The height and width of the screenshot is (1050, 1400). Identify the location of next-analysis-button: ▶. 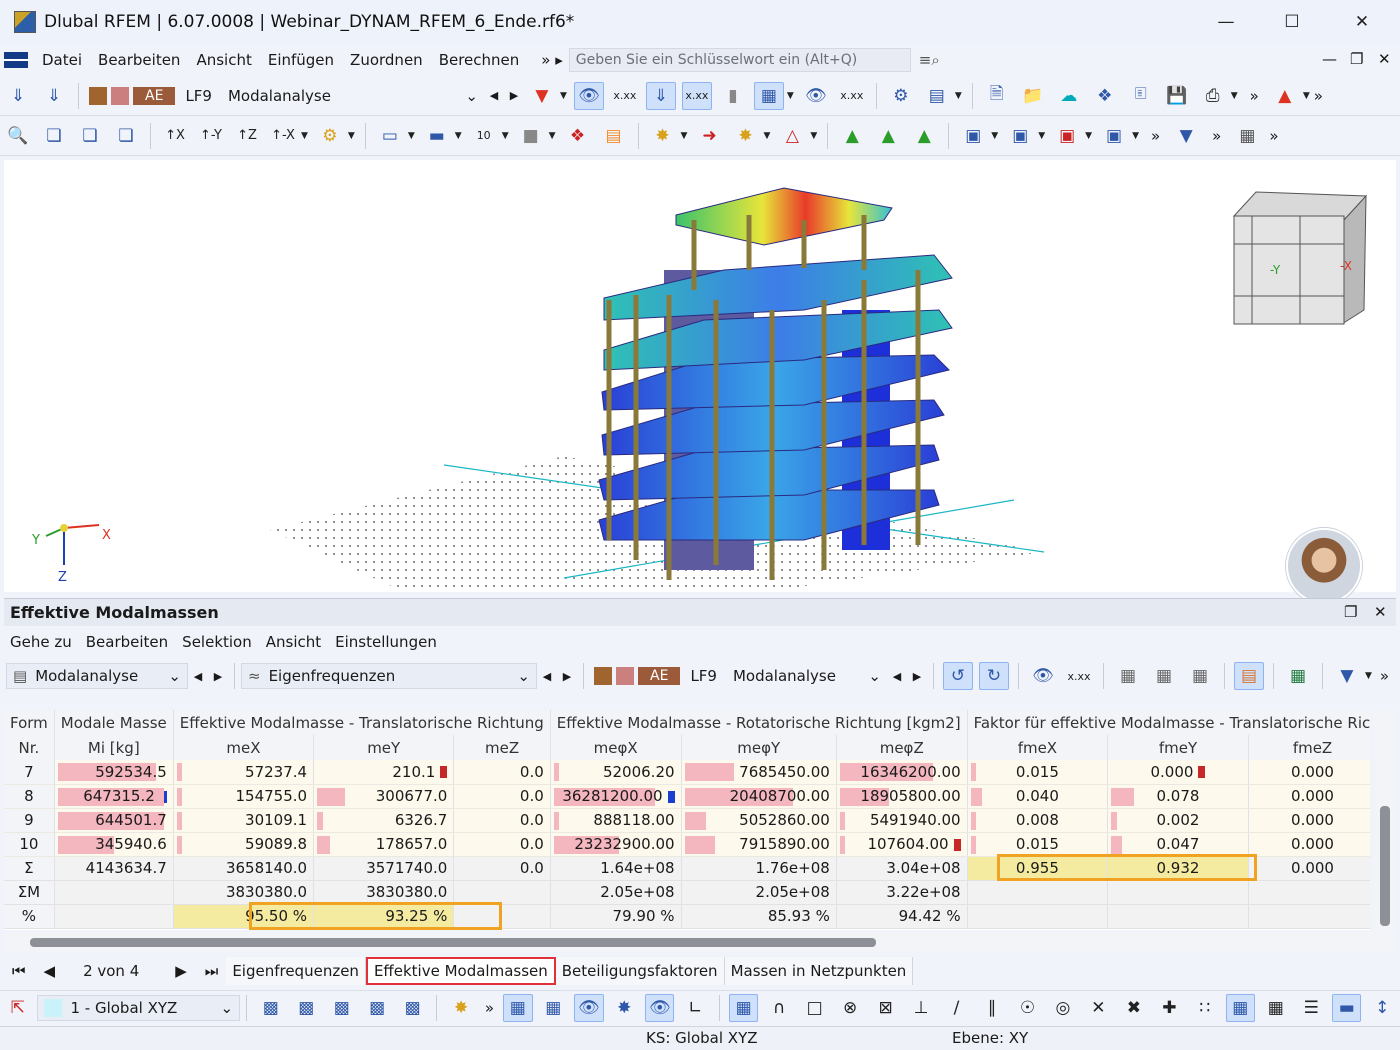
(218, 676).